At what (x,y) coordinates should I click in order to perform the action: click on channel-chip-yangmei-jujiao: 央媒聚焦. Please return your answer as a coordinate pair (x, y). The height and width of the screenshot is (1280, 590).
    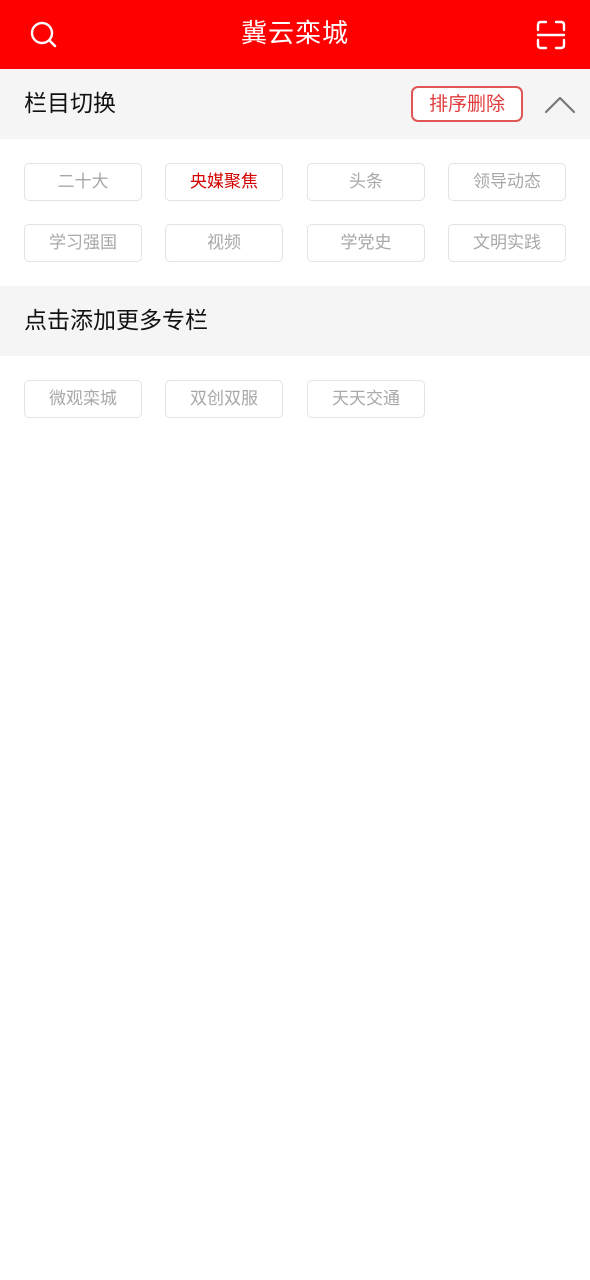
    Looking at the image, I should click on (224, 182).